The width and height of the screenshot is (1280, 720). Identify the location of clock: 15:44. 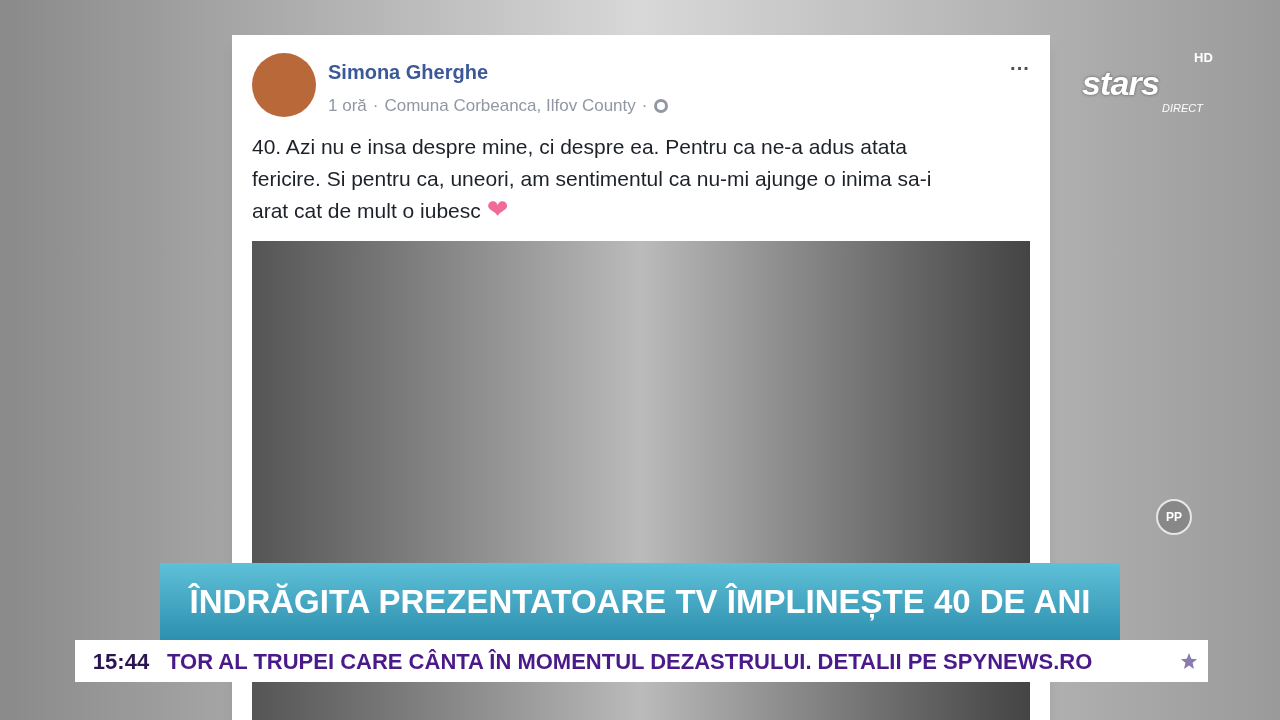
(121, 661).